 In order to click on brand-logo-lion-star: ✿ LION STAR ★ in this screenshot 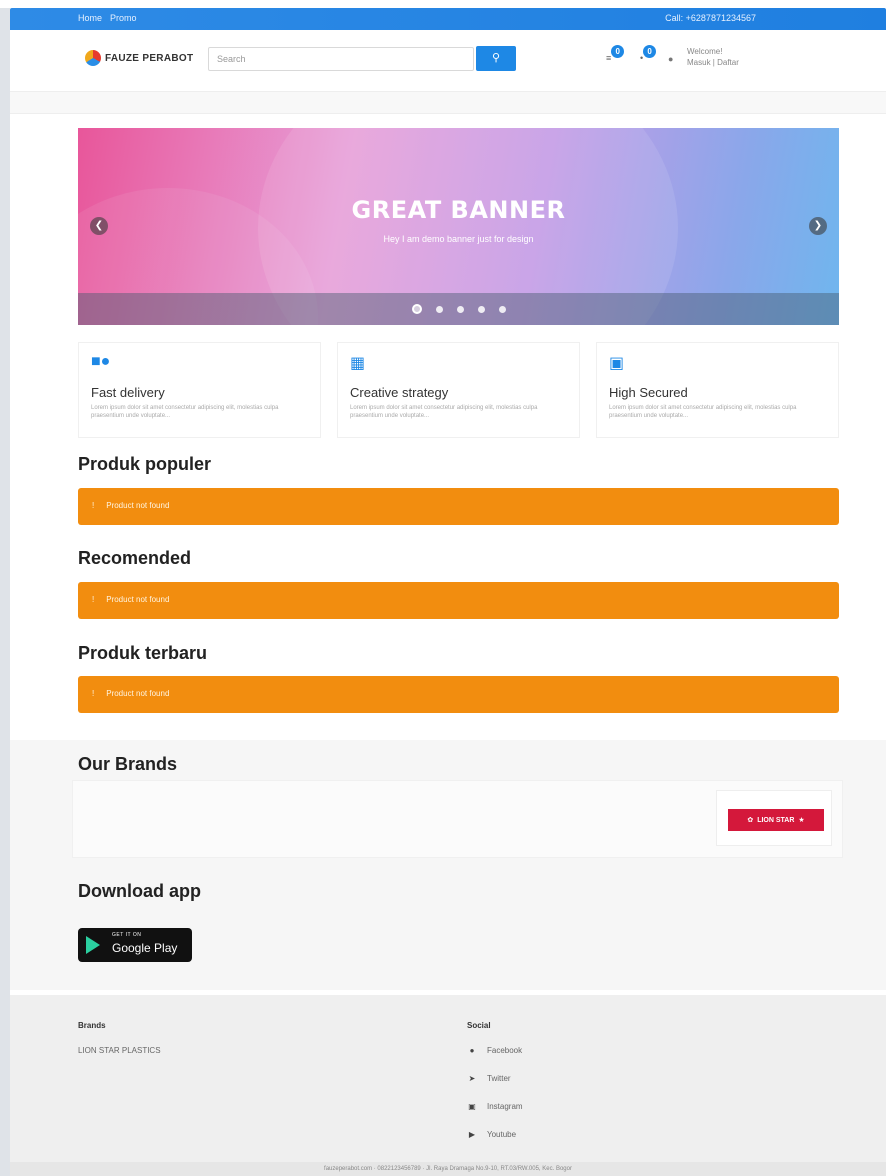, I will do `click(774, 818)`.